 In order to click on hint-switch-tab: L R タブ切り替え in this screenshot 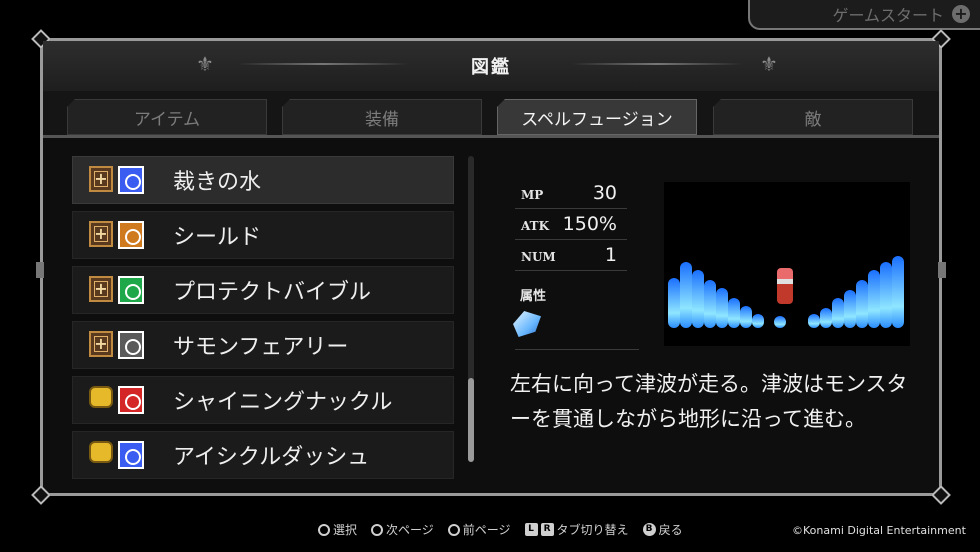, I will do `click(576, 529)`.